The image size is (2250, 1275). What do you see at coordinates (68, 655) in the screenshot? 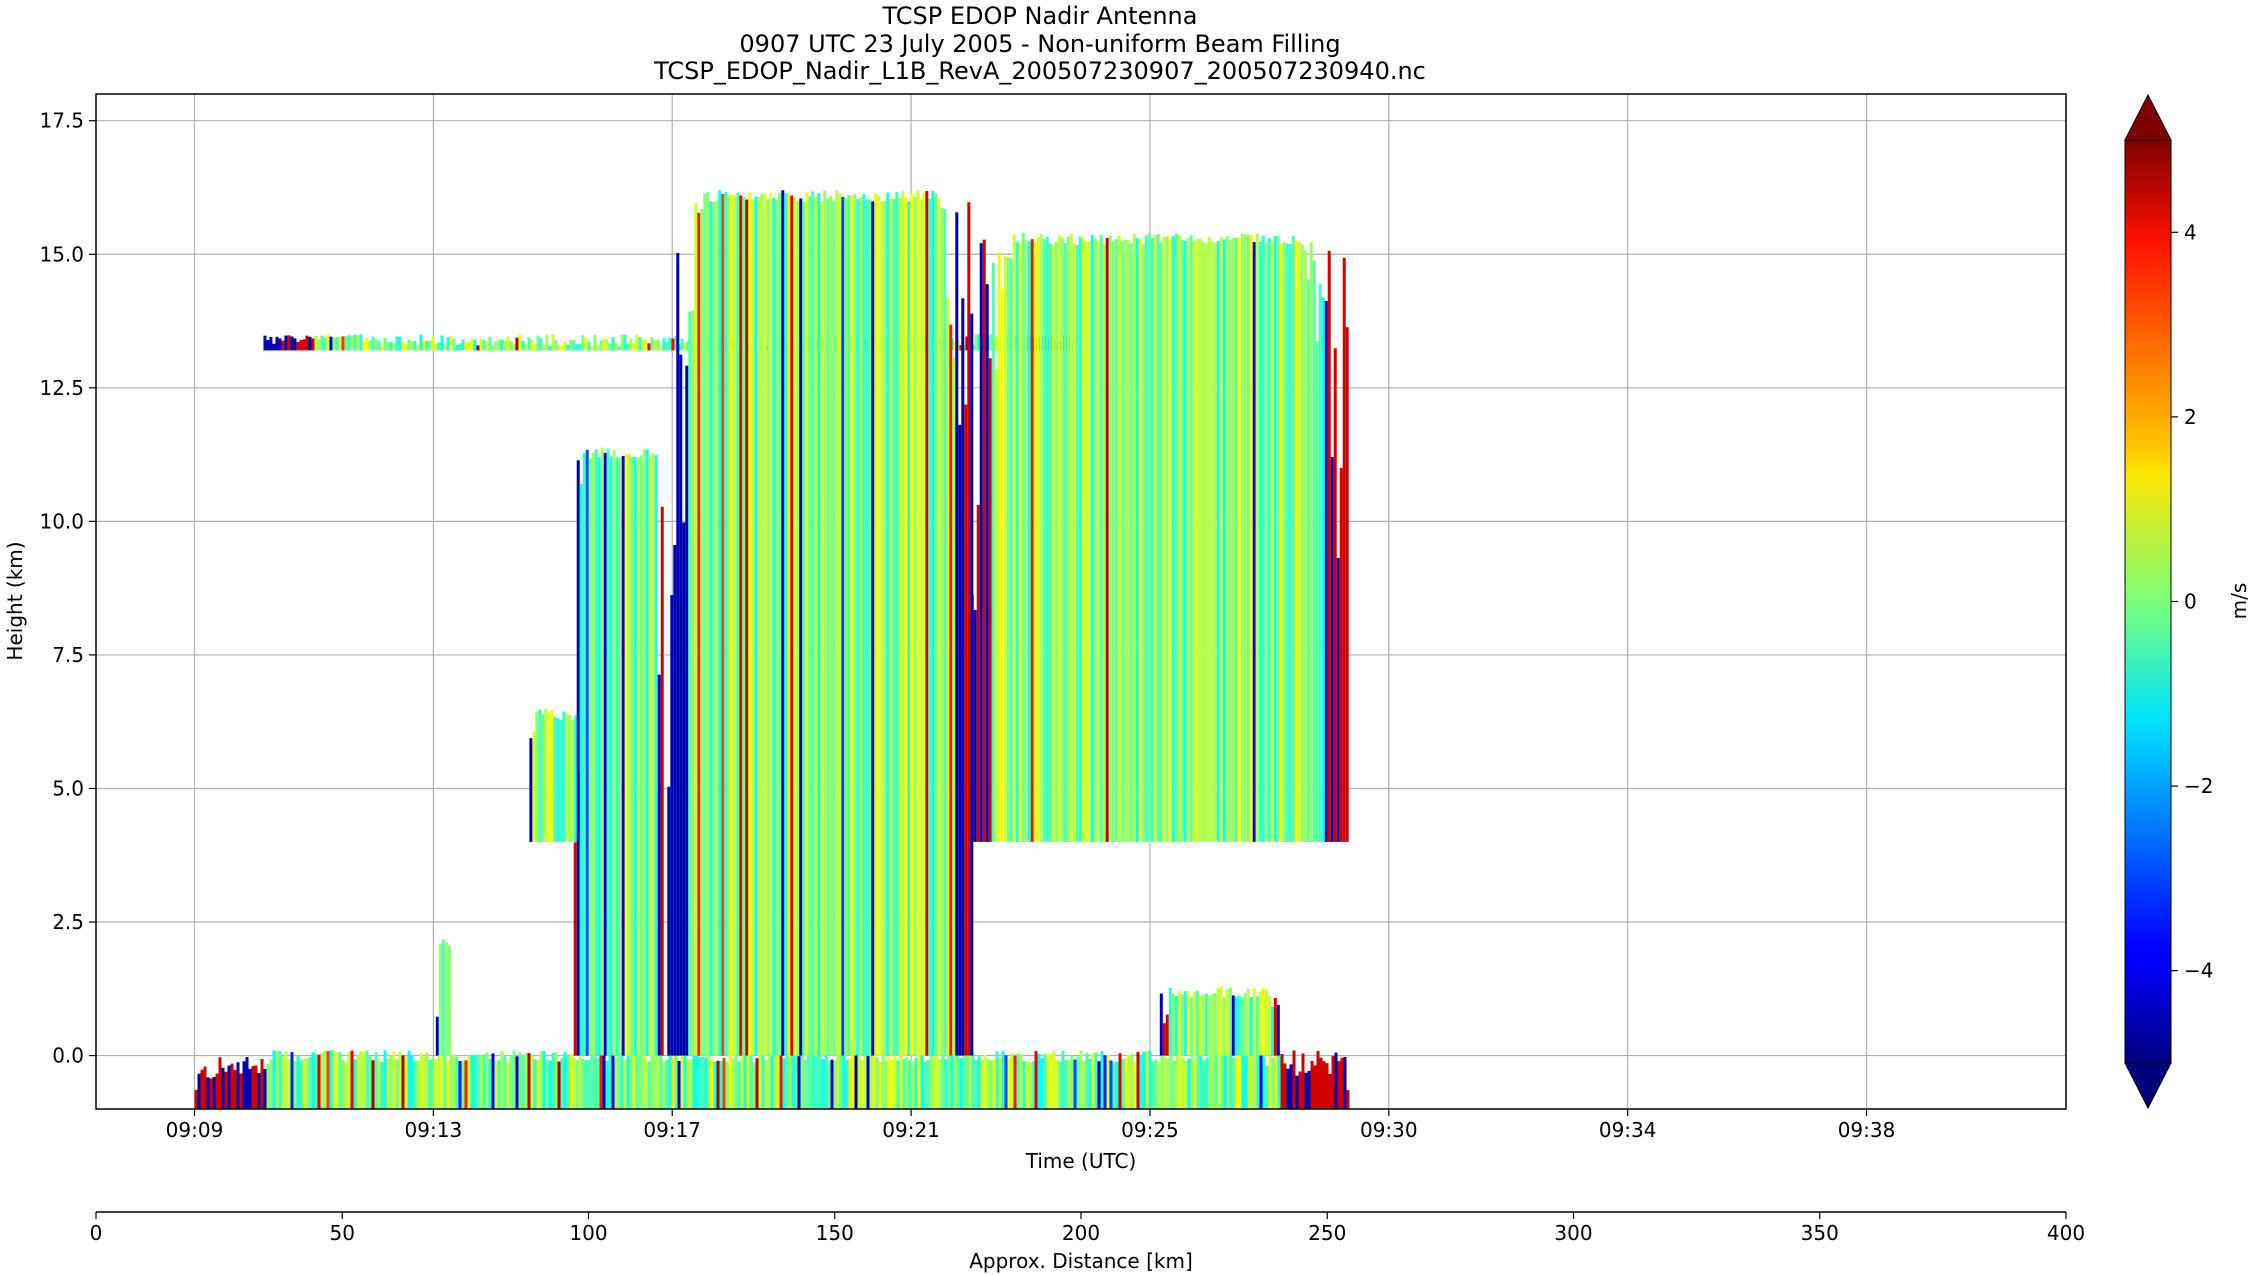
I see `y-tick-label: 7.5` at bounding box center [68, 655].